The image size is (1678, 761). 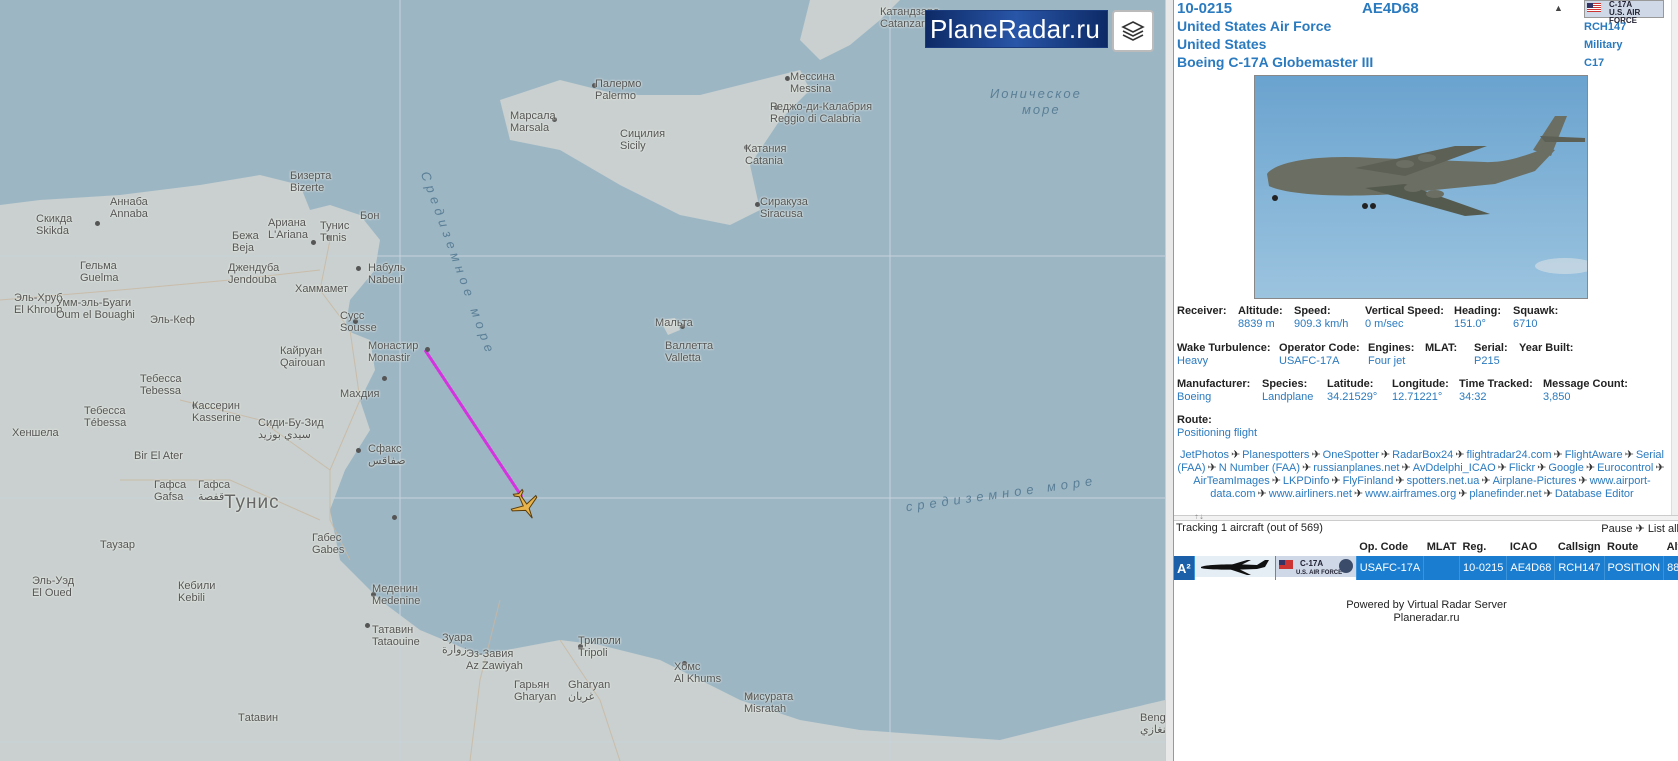 What do you see at coordinates (1410, 494) in the screenshot?
I see `external-link: www.airframes.org` at bounding box center [1410, 494].